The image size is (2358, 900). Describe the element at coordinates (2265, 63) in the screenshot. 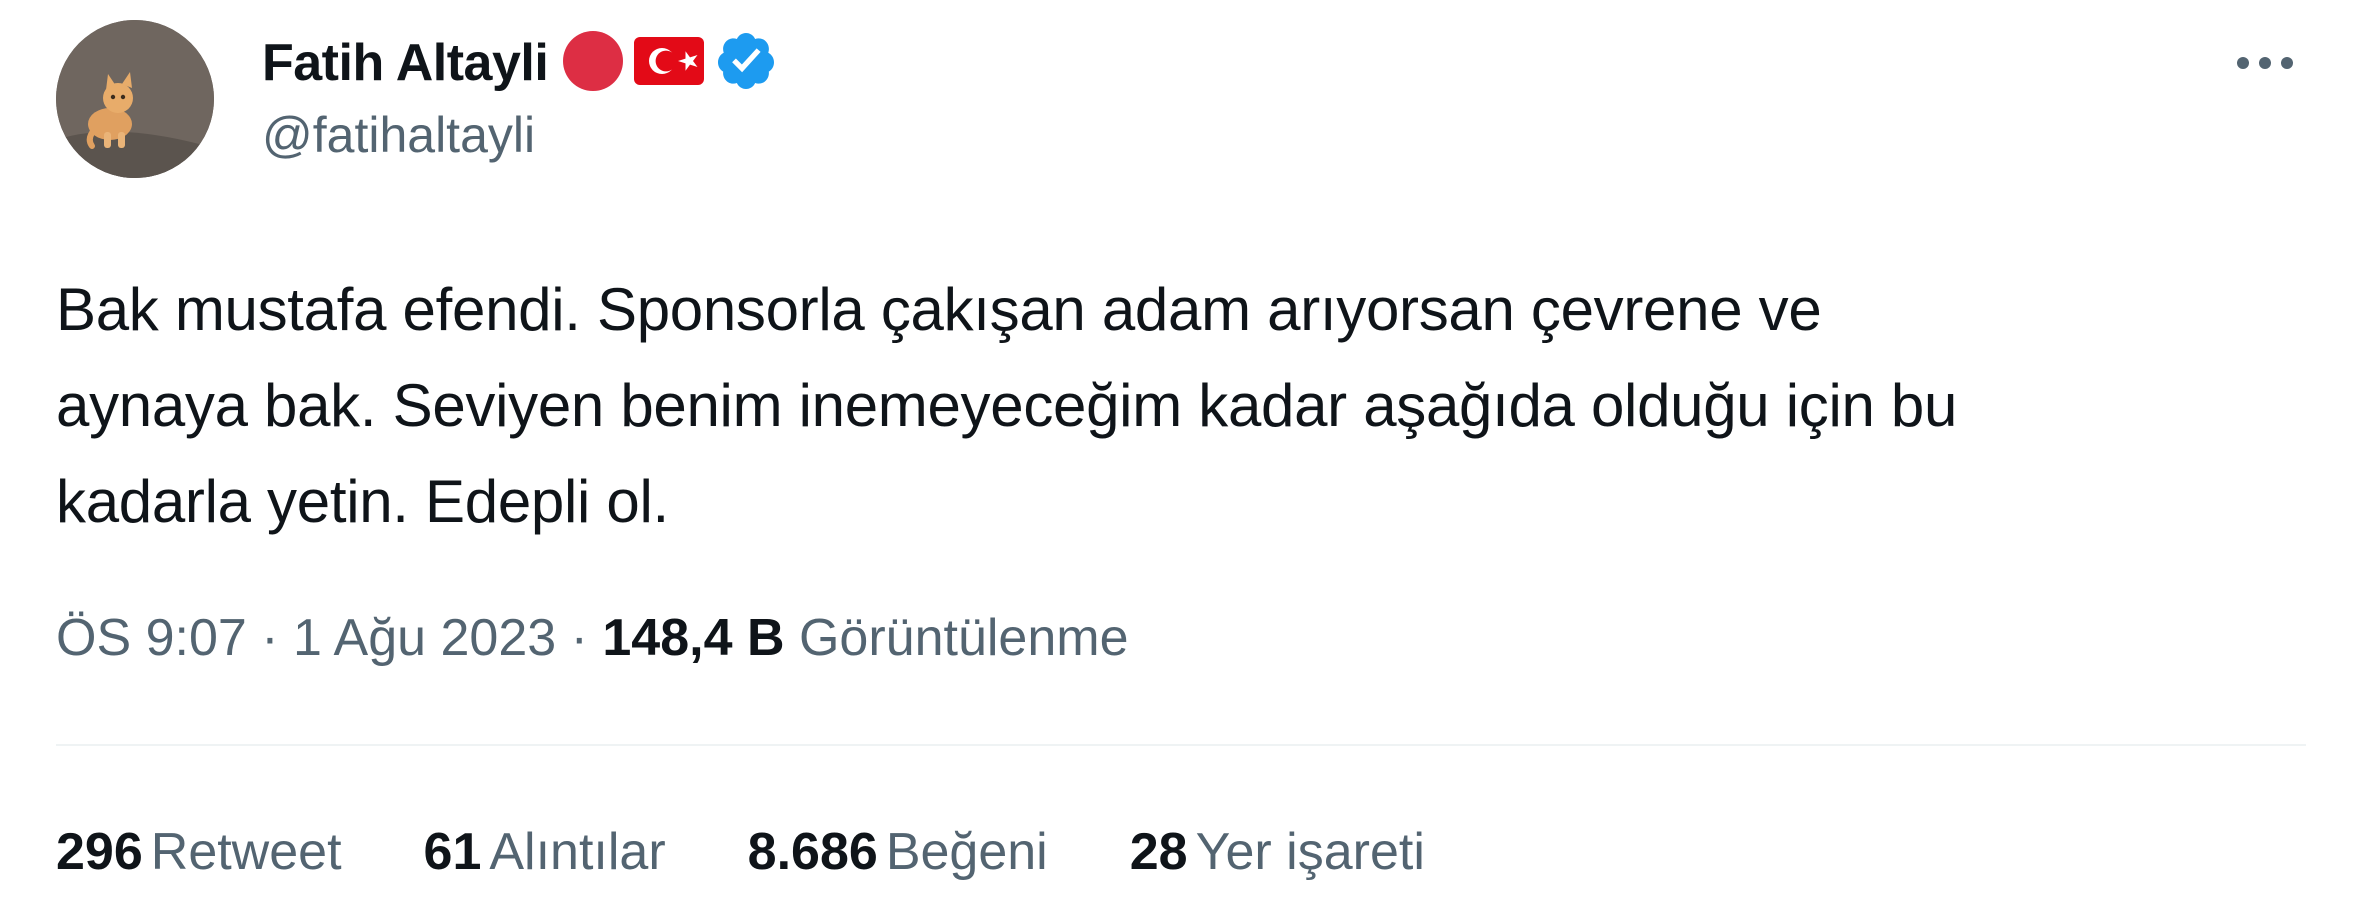

I see `more-options-icon` at that location.